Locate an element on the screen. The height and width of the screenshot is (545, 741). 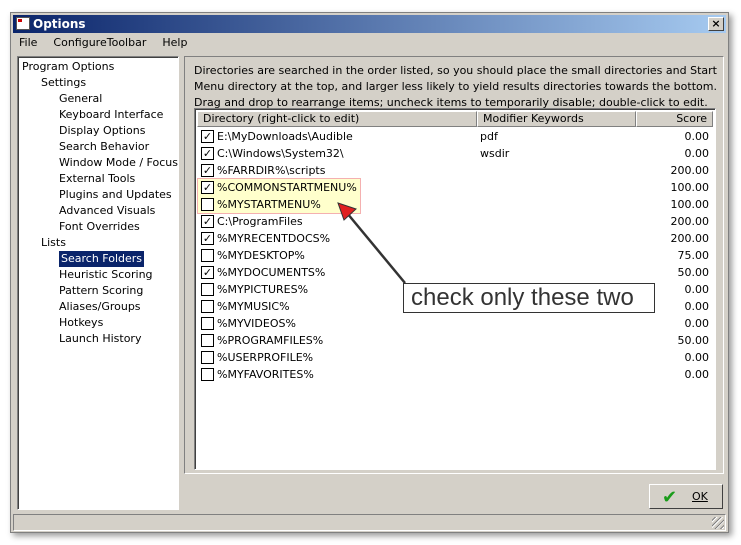
annotation-arrow is located at coordinates (371, 243).